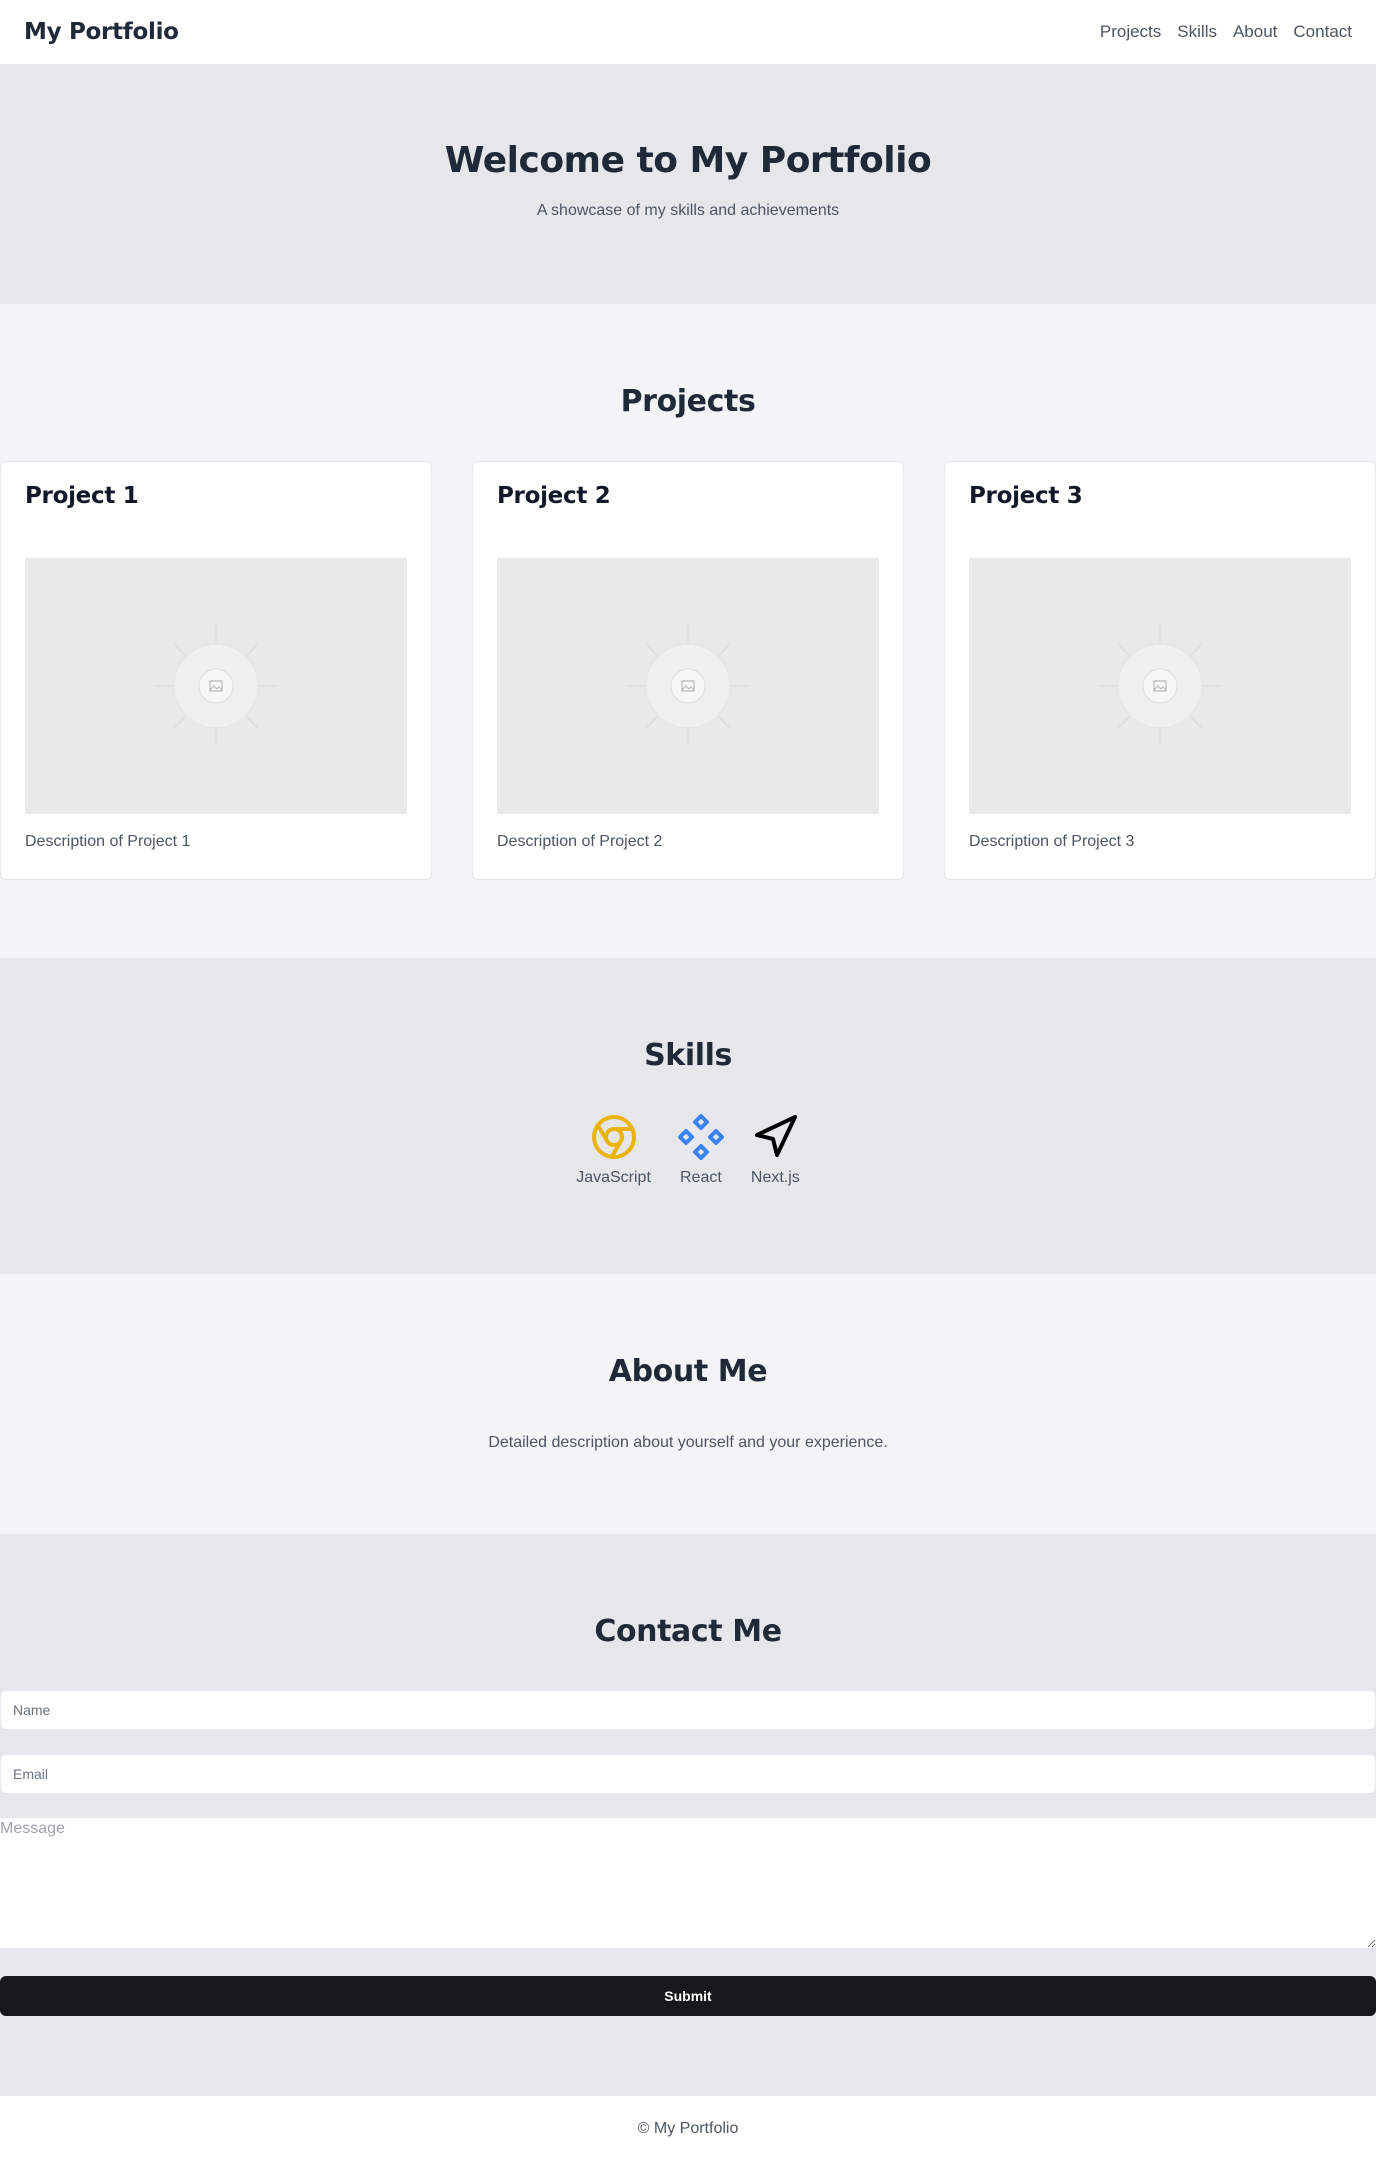 The width and height of the screenshot is (1376, 2160). I want to click on email-input, so click(688, 1774).